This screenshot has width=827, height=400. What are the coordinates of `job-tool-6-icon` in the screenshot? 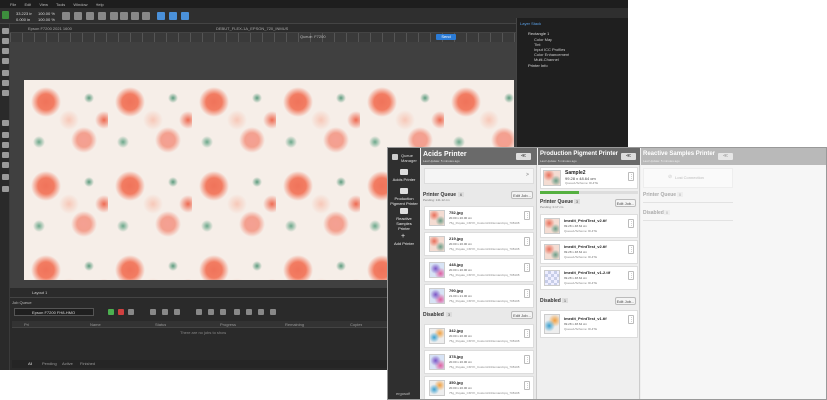 It's located at (223, 312).